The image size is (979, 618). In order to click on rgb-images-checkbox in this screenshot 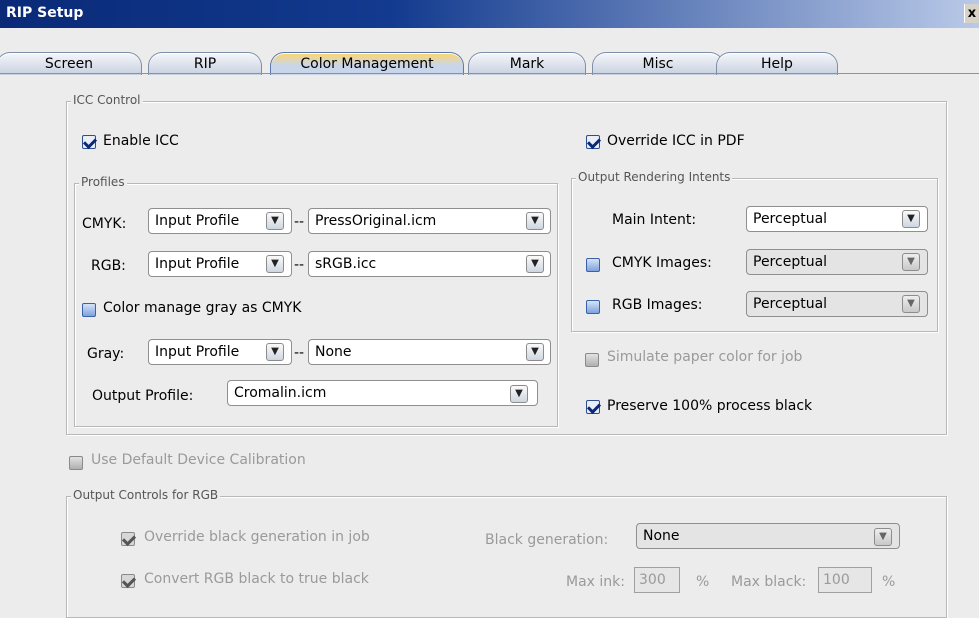, I will do `click(593, 307)`.